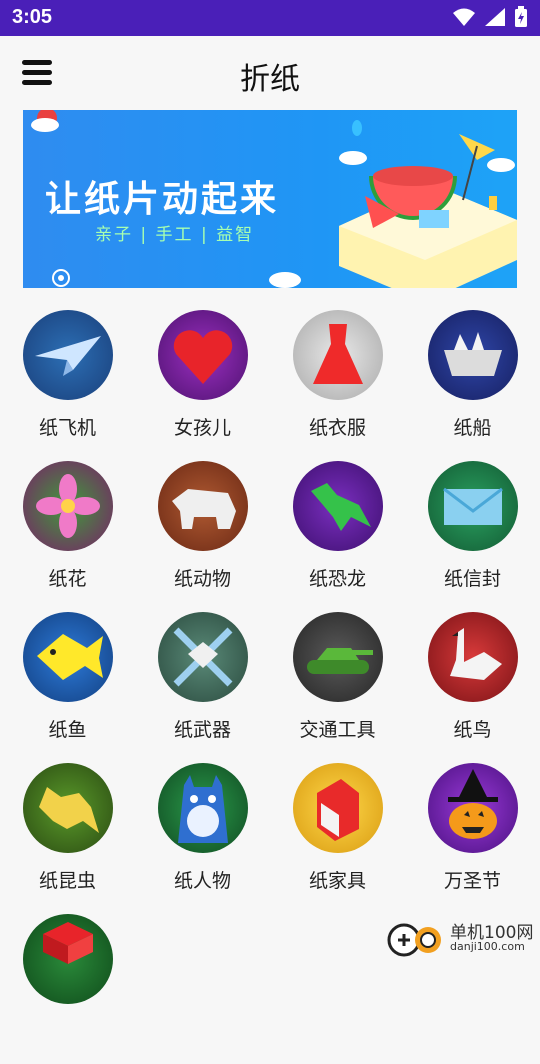  I want to click on category-label: 纸昆虫, so click(67, 881).